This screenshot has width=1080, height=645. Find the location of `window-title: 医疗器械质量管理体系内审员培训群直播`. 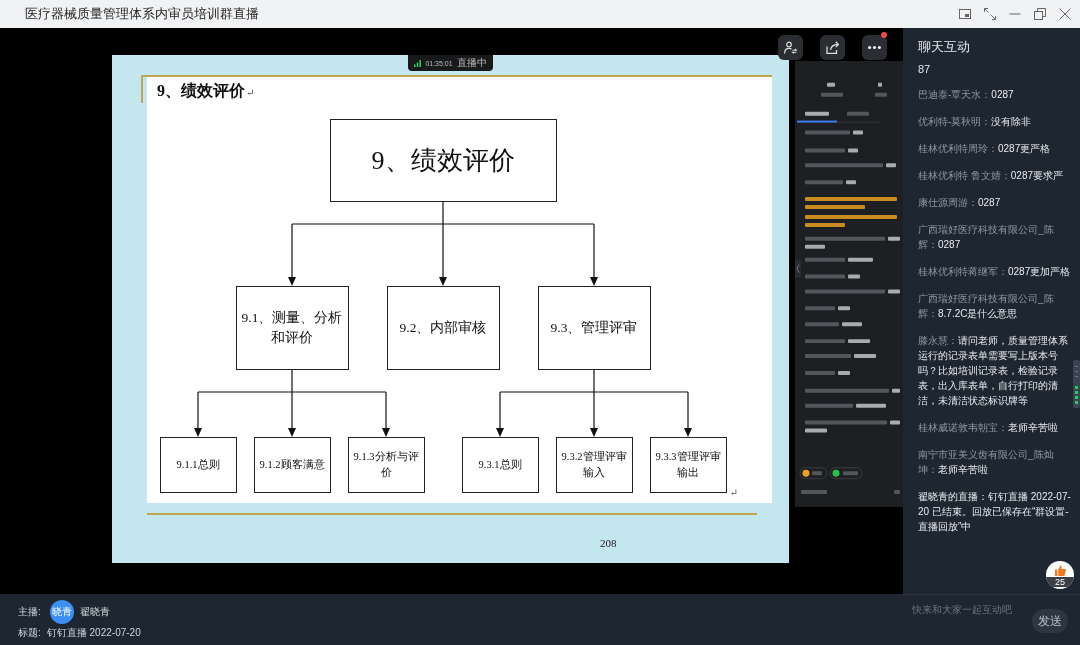

window-title: 医疗器械质量管理体系内审员培训群直播 is located at coordinates (142, 14).